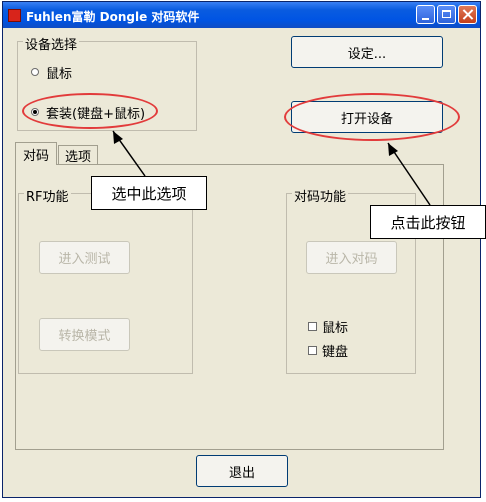 The width and height of the screenshot is (486, 502). What do you see at coordinates (393, 149) in the screenshot?
I see `arrow-head-button` at bounding box center [393, 149].